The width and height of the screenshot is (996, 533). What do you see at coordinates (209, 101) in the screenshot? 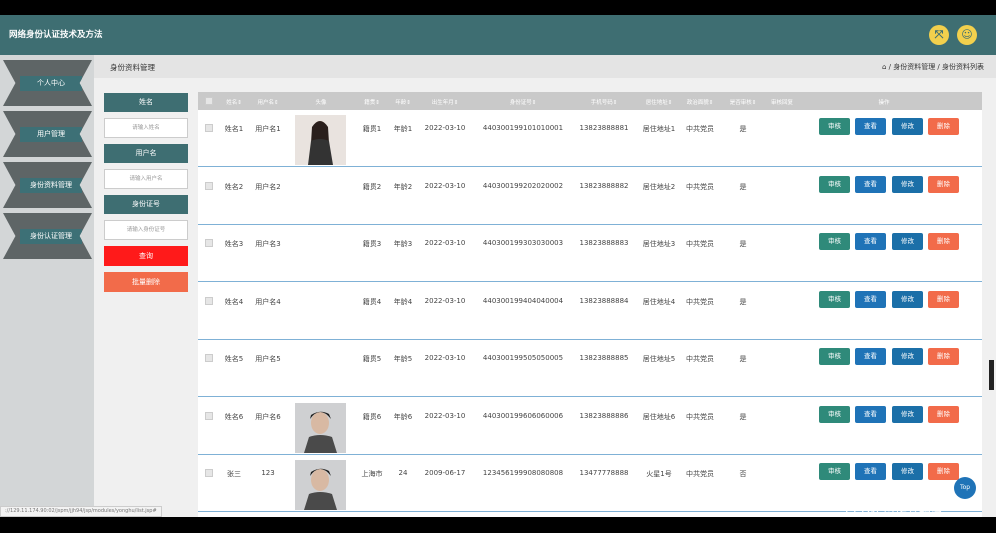
I see `select-all-checkbox` at bounding box center [209, 101].